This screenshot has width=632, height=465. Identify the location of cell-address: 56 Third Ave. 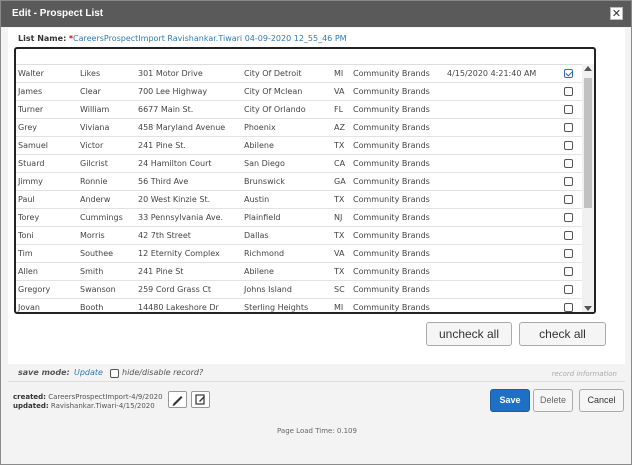
(189, 181).